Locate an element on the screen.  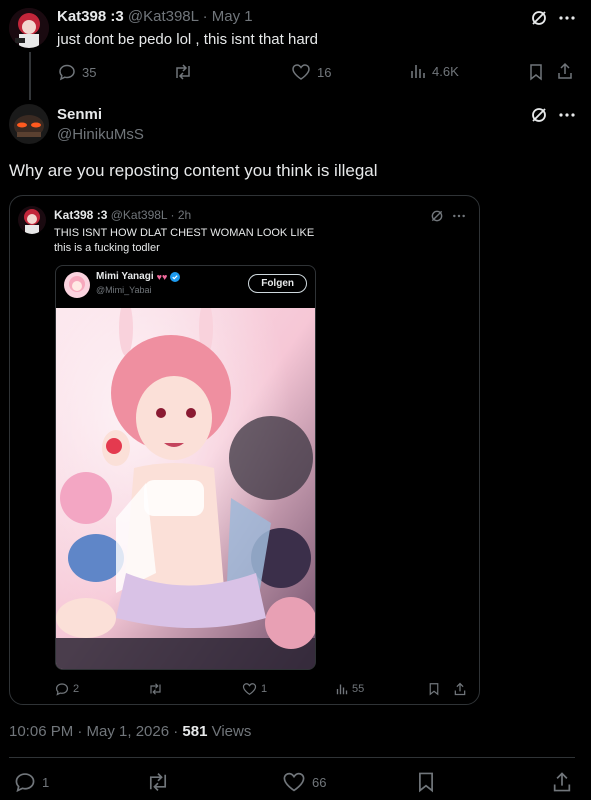
parent-views-button: 4.6K is located at coordinates (434, 71).